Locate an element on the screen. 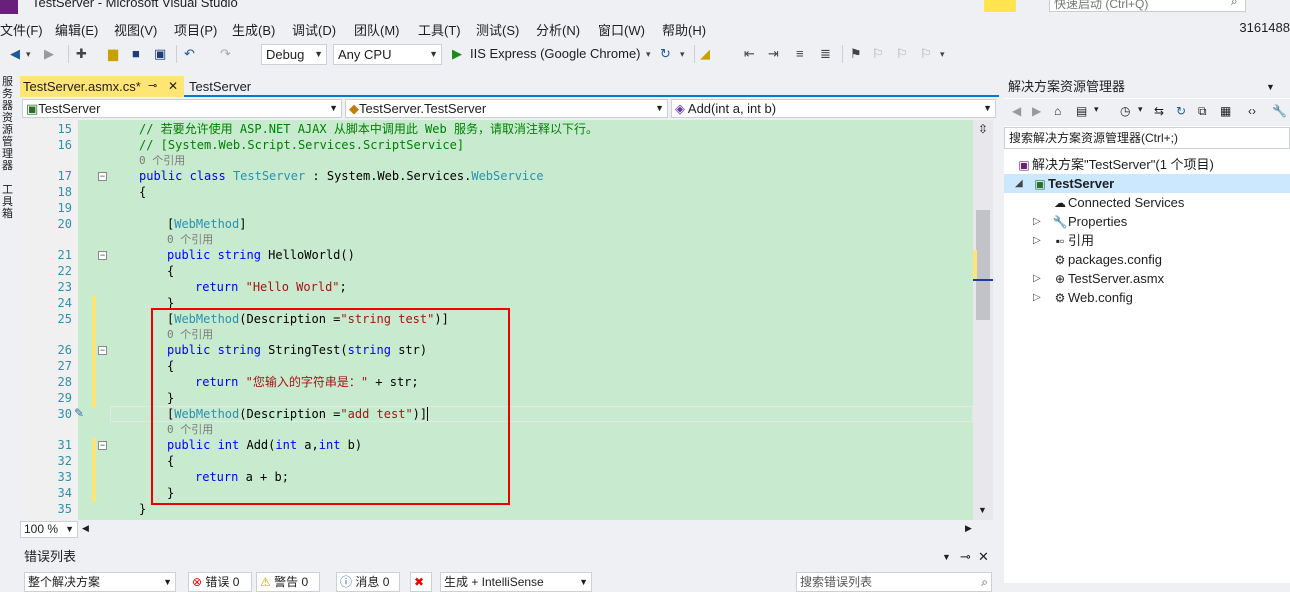 The image size is (1290, 592). platform-select: Any CPU ▼ is located at coordinates (387, 54).